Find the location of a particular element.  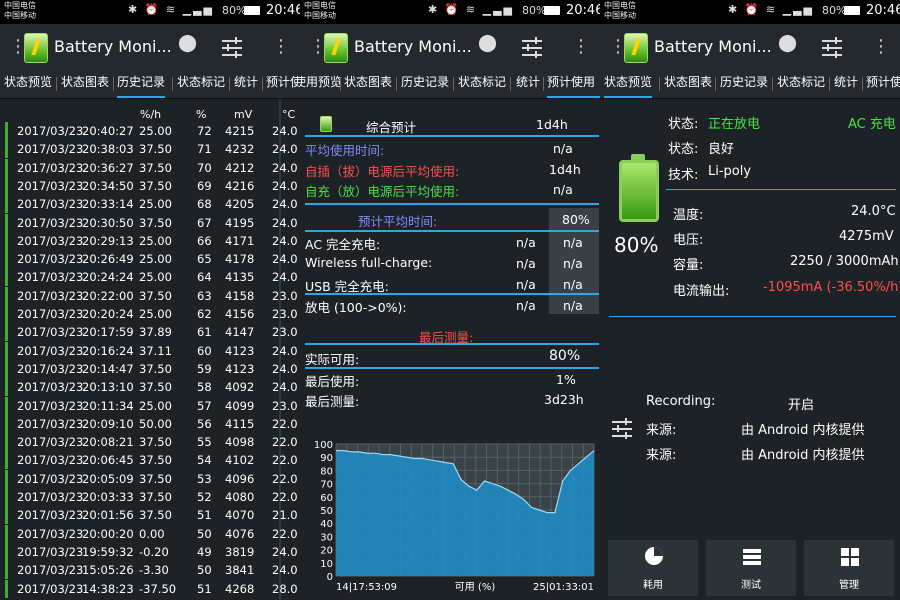

row-temp: 22.0 is located at coordinates (285, 497).